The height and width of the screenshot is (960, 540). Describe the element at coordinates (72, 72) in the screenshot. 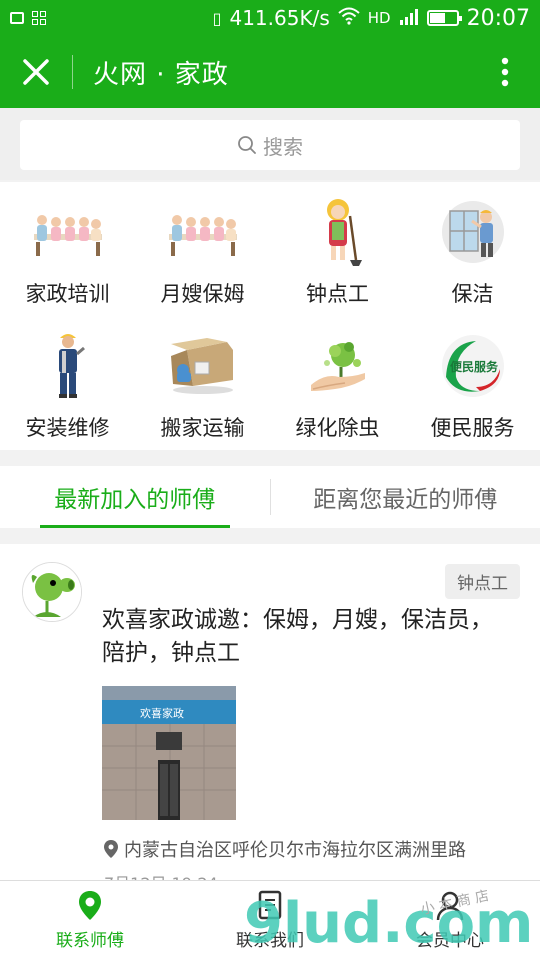

I see `nav-divider` at that location.